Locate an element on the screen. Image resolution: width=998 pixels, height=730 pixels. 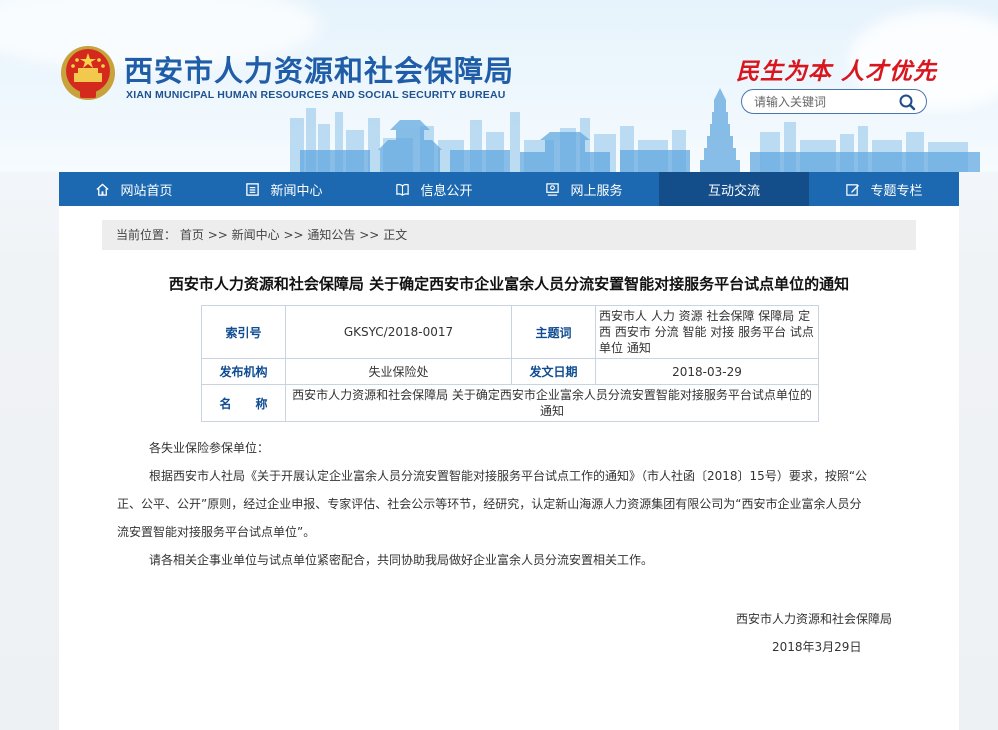
nav-item-online-service: 网上服务 is located at coordinates (584, 189).